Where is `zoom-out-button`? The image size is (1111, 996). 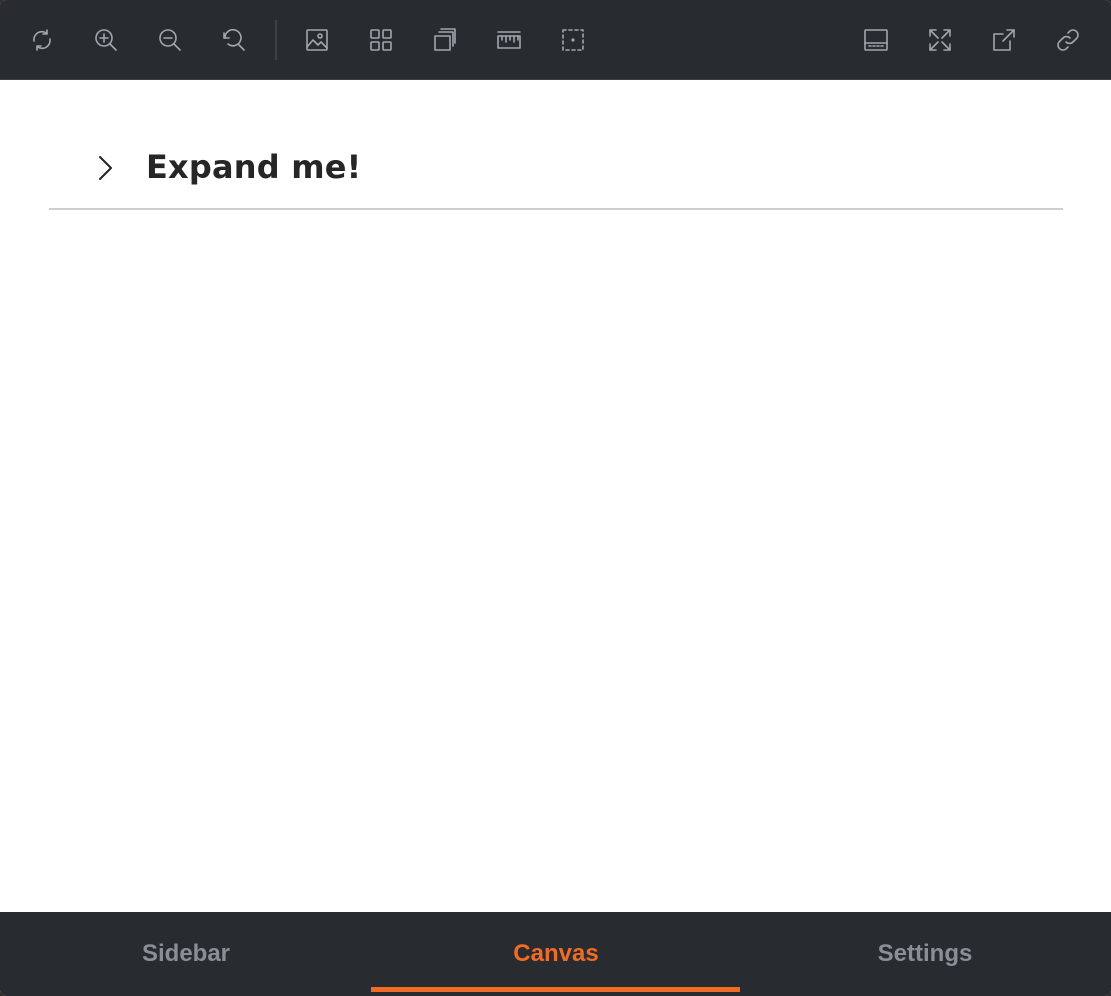
zoom-out-button is located at coordinates (170, 40).